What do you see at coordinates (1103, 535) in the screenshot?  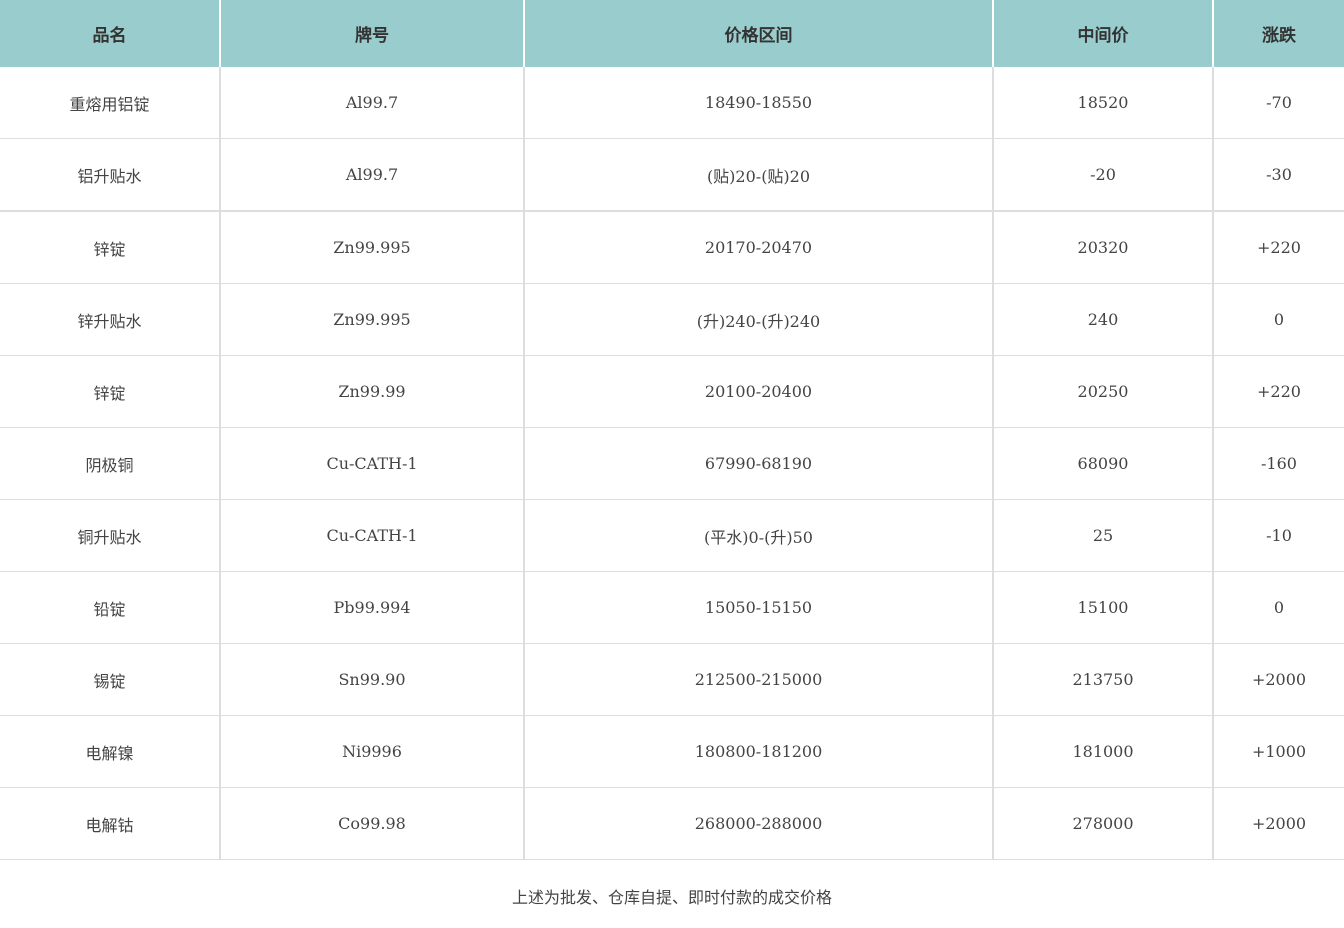 I see `cell-mid-price: 25` at bounding box center [1103, 535].